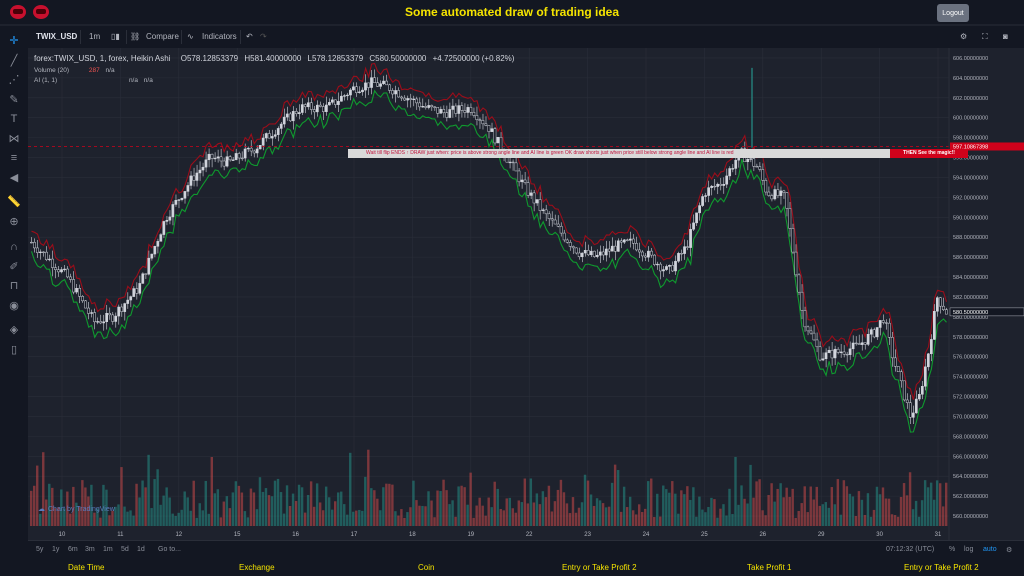 The image size is (1024, 576). Describe the element at coordinates (263, 36) in the screenshot. I see `redo-icon: ↷` at that location.